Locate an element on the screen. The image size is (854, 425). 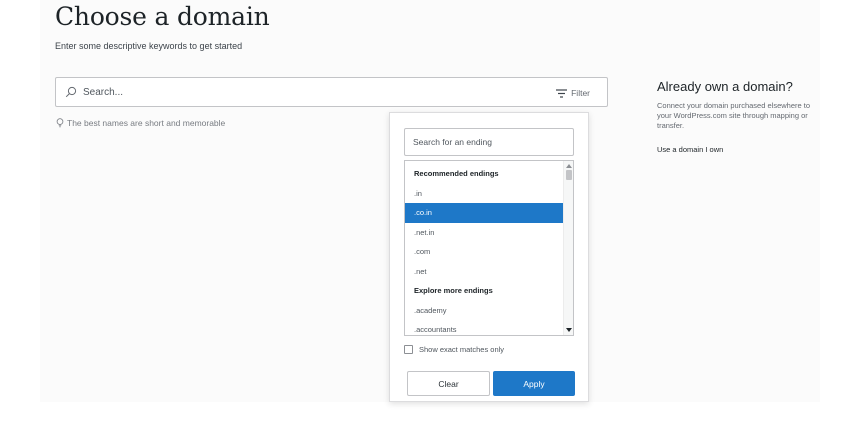
ending-option: .com is located at coordinates (485, 252).